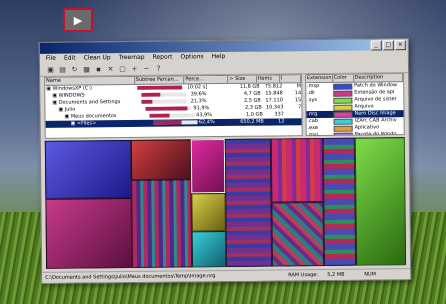  I want to click on play-icon: ▶, so click(78, 20).